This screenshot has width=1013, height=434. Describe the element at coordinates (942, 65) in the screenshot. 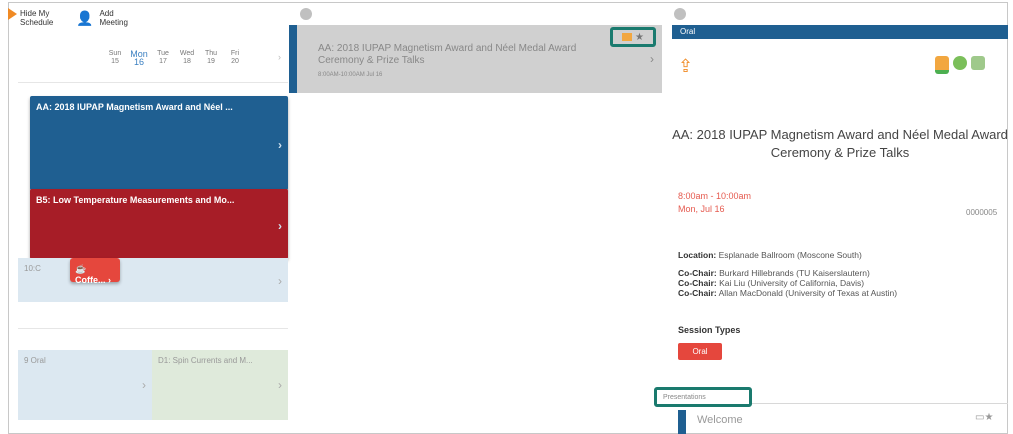

I see `calendar-check-icon` at that location.